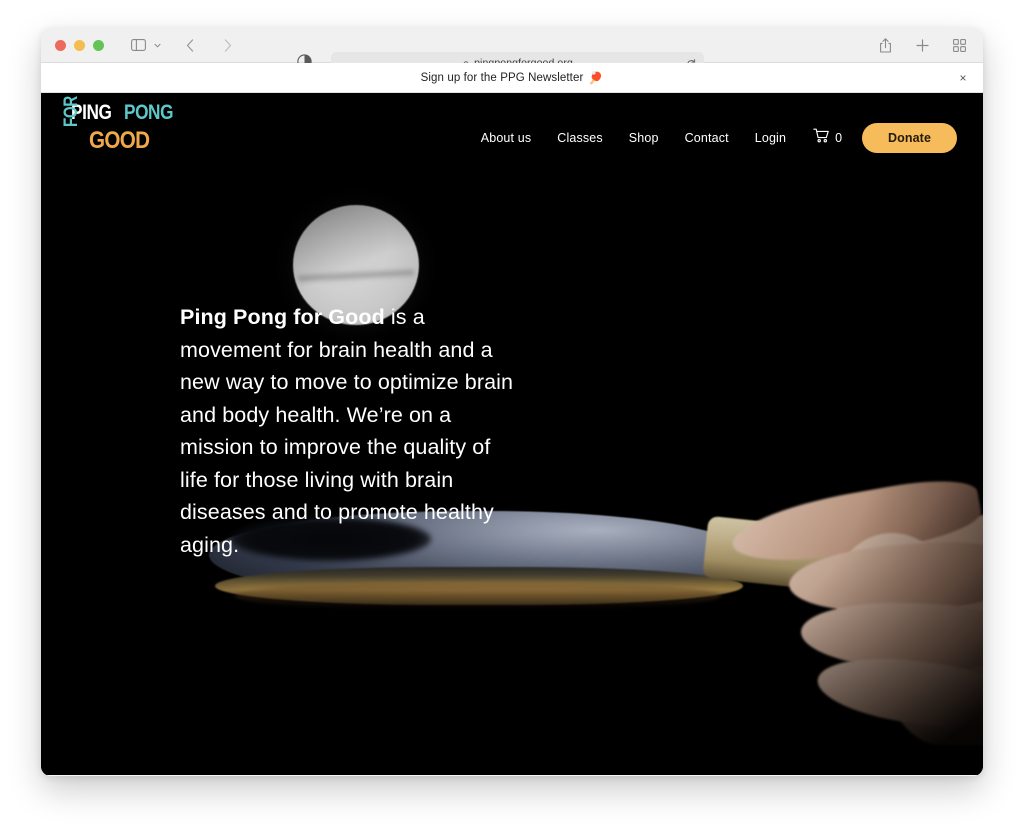 The width and height of the screenshot is (1024, 829). I want to click on hero-brand-name: Ping Pong for Good, so click(282, 317).